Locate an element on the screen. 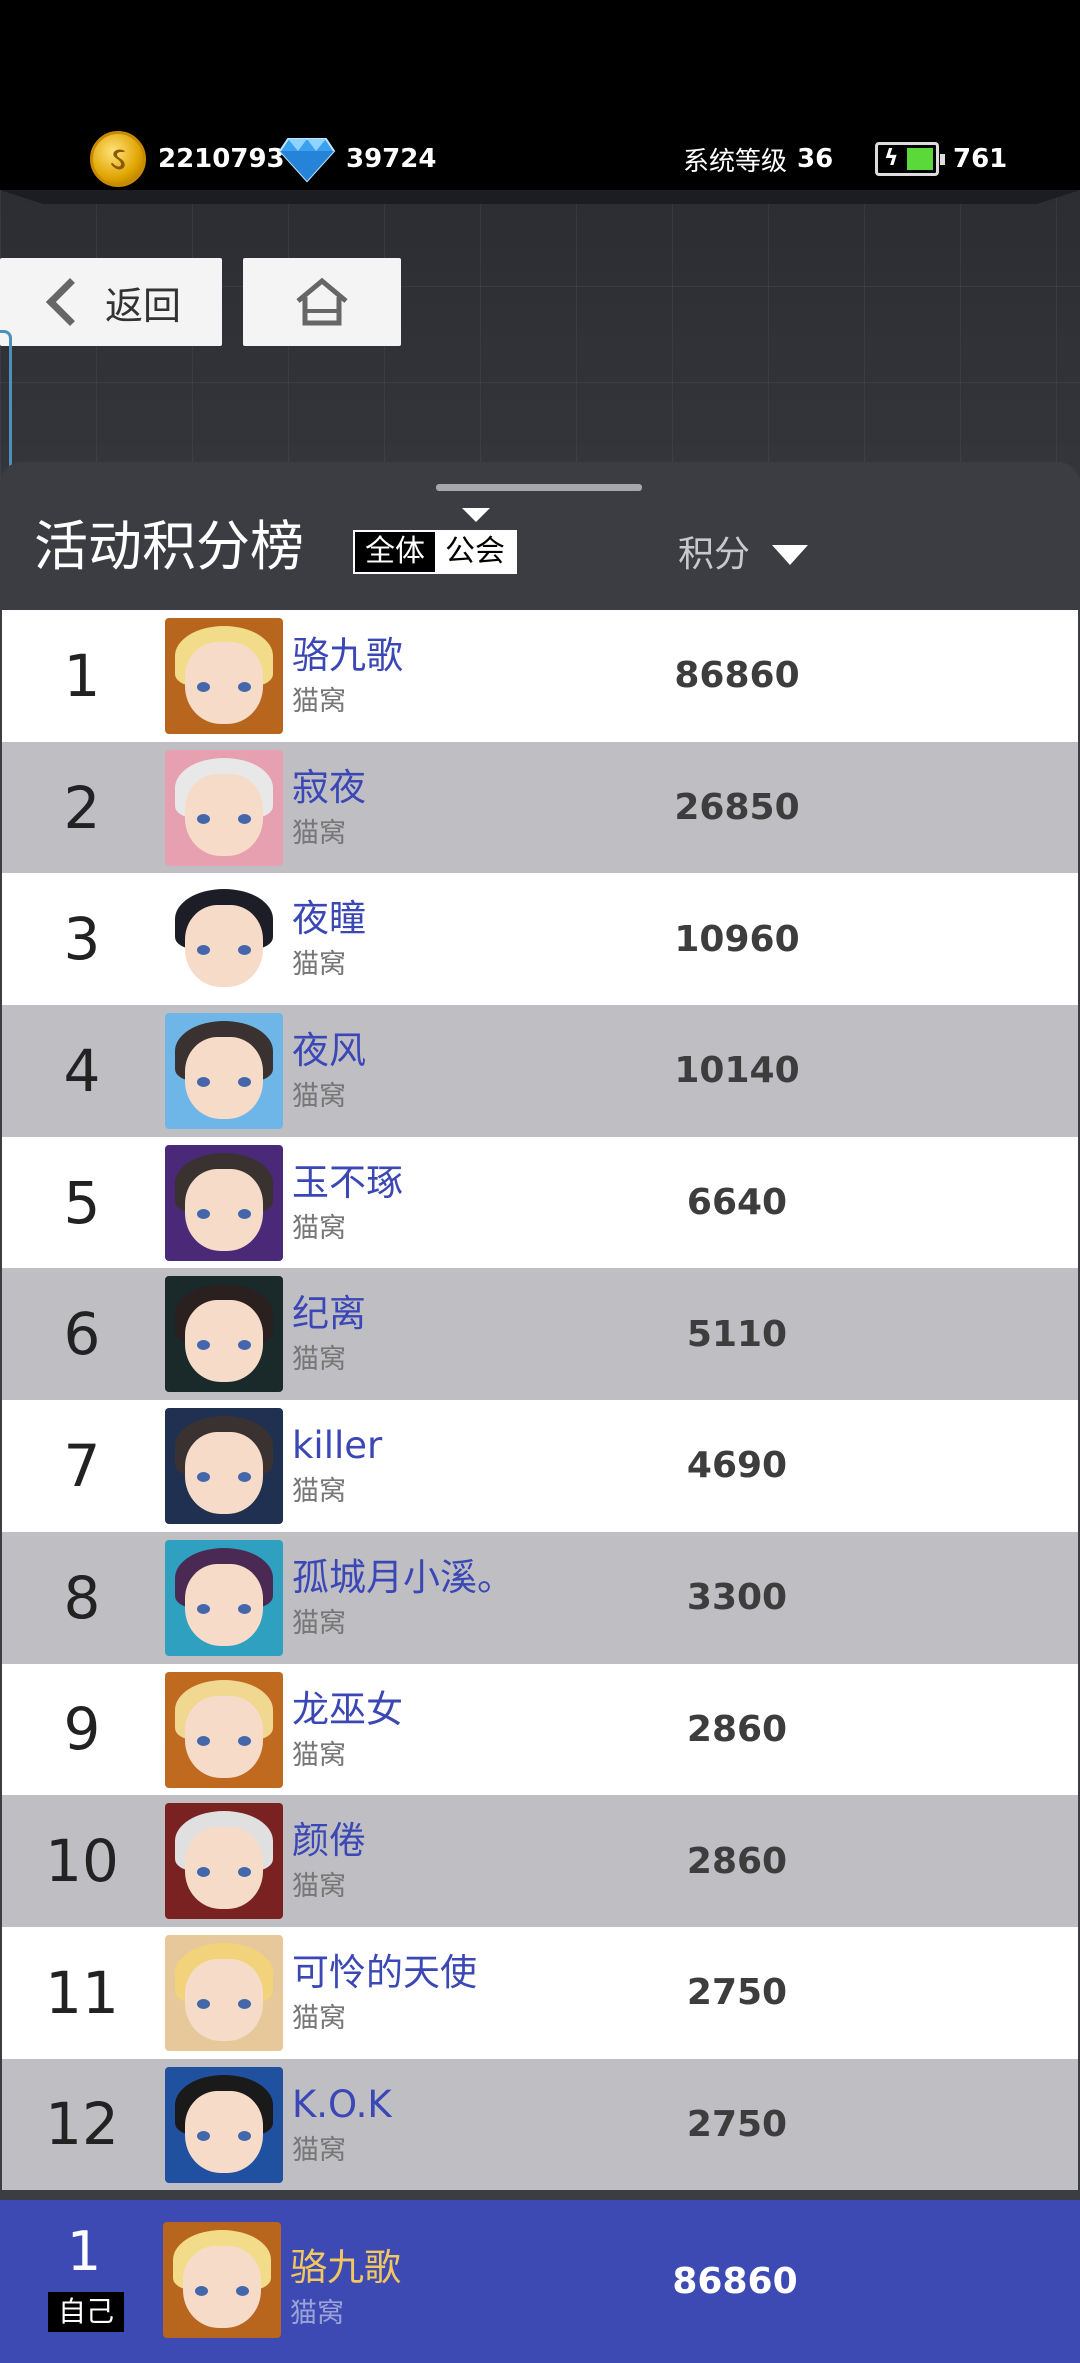 This screenshot has height=2363, width=1080. energy-amount: 761 is located at coordinates (980, 159).